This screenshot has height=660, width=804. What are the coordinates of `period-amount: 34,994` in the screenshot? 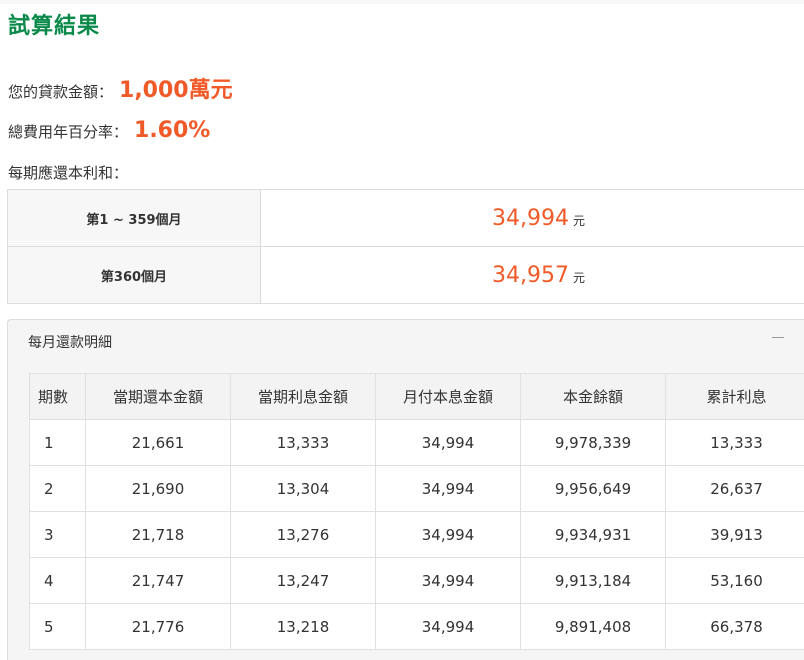 It's located at (530, 218).